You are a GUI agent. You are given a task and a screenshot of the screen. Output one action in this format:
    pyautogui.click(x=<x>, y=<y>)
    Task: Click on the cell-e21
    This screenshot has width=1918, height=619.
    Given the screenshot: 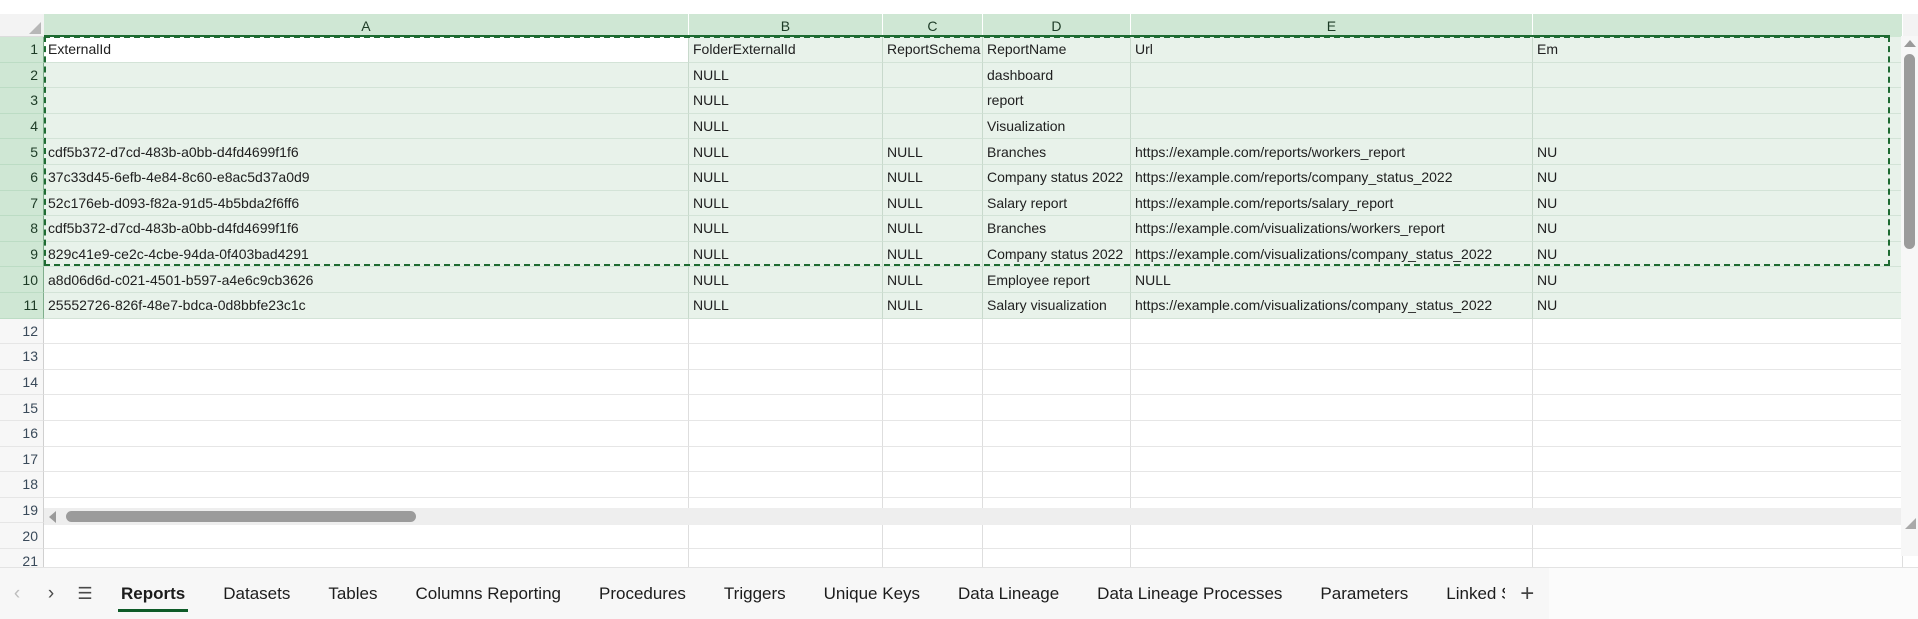 What is the action you would take?
    pyautogui.click(x=1332, y=557)
    